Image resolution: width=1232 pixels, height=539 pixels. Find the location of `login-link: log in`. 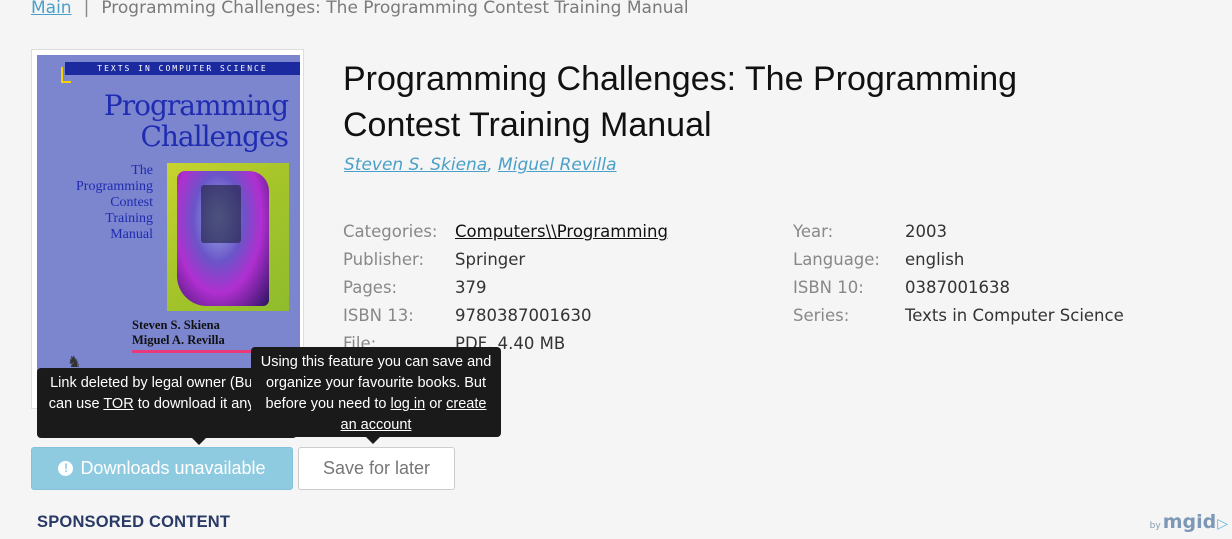

login-link: log in is located at coordinates (408, 404).